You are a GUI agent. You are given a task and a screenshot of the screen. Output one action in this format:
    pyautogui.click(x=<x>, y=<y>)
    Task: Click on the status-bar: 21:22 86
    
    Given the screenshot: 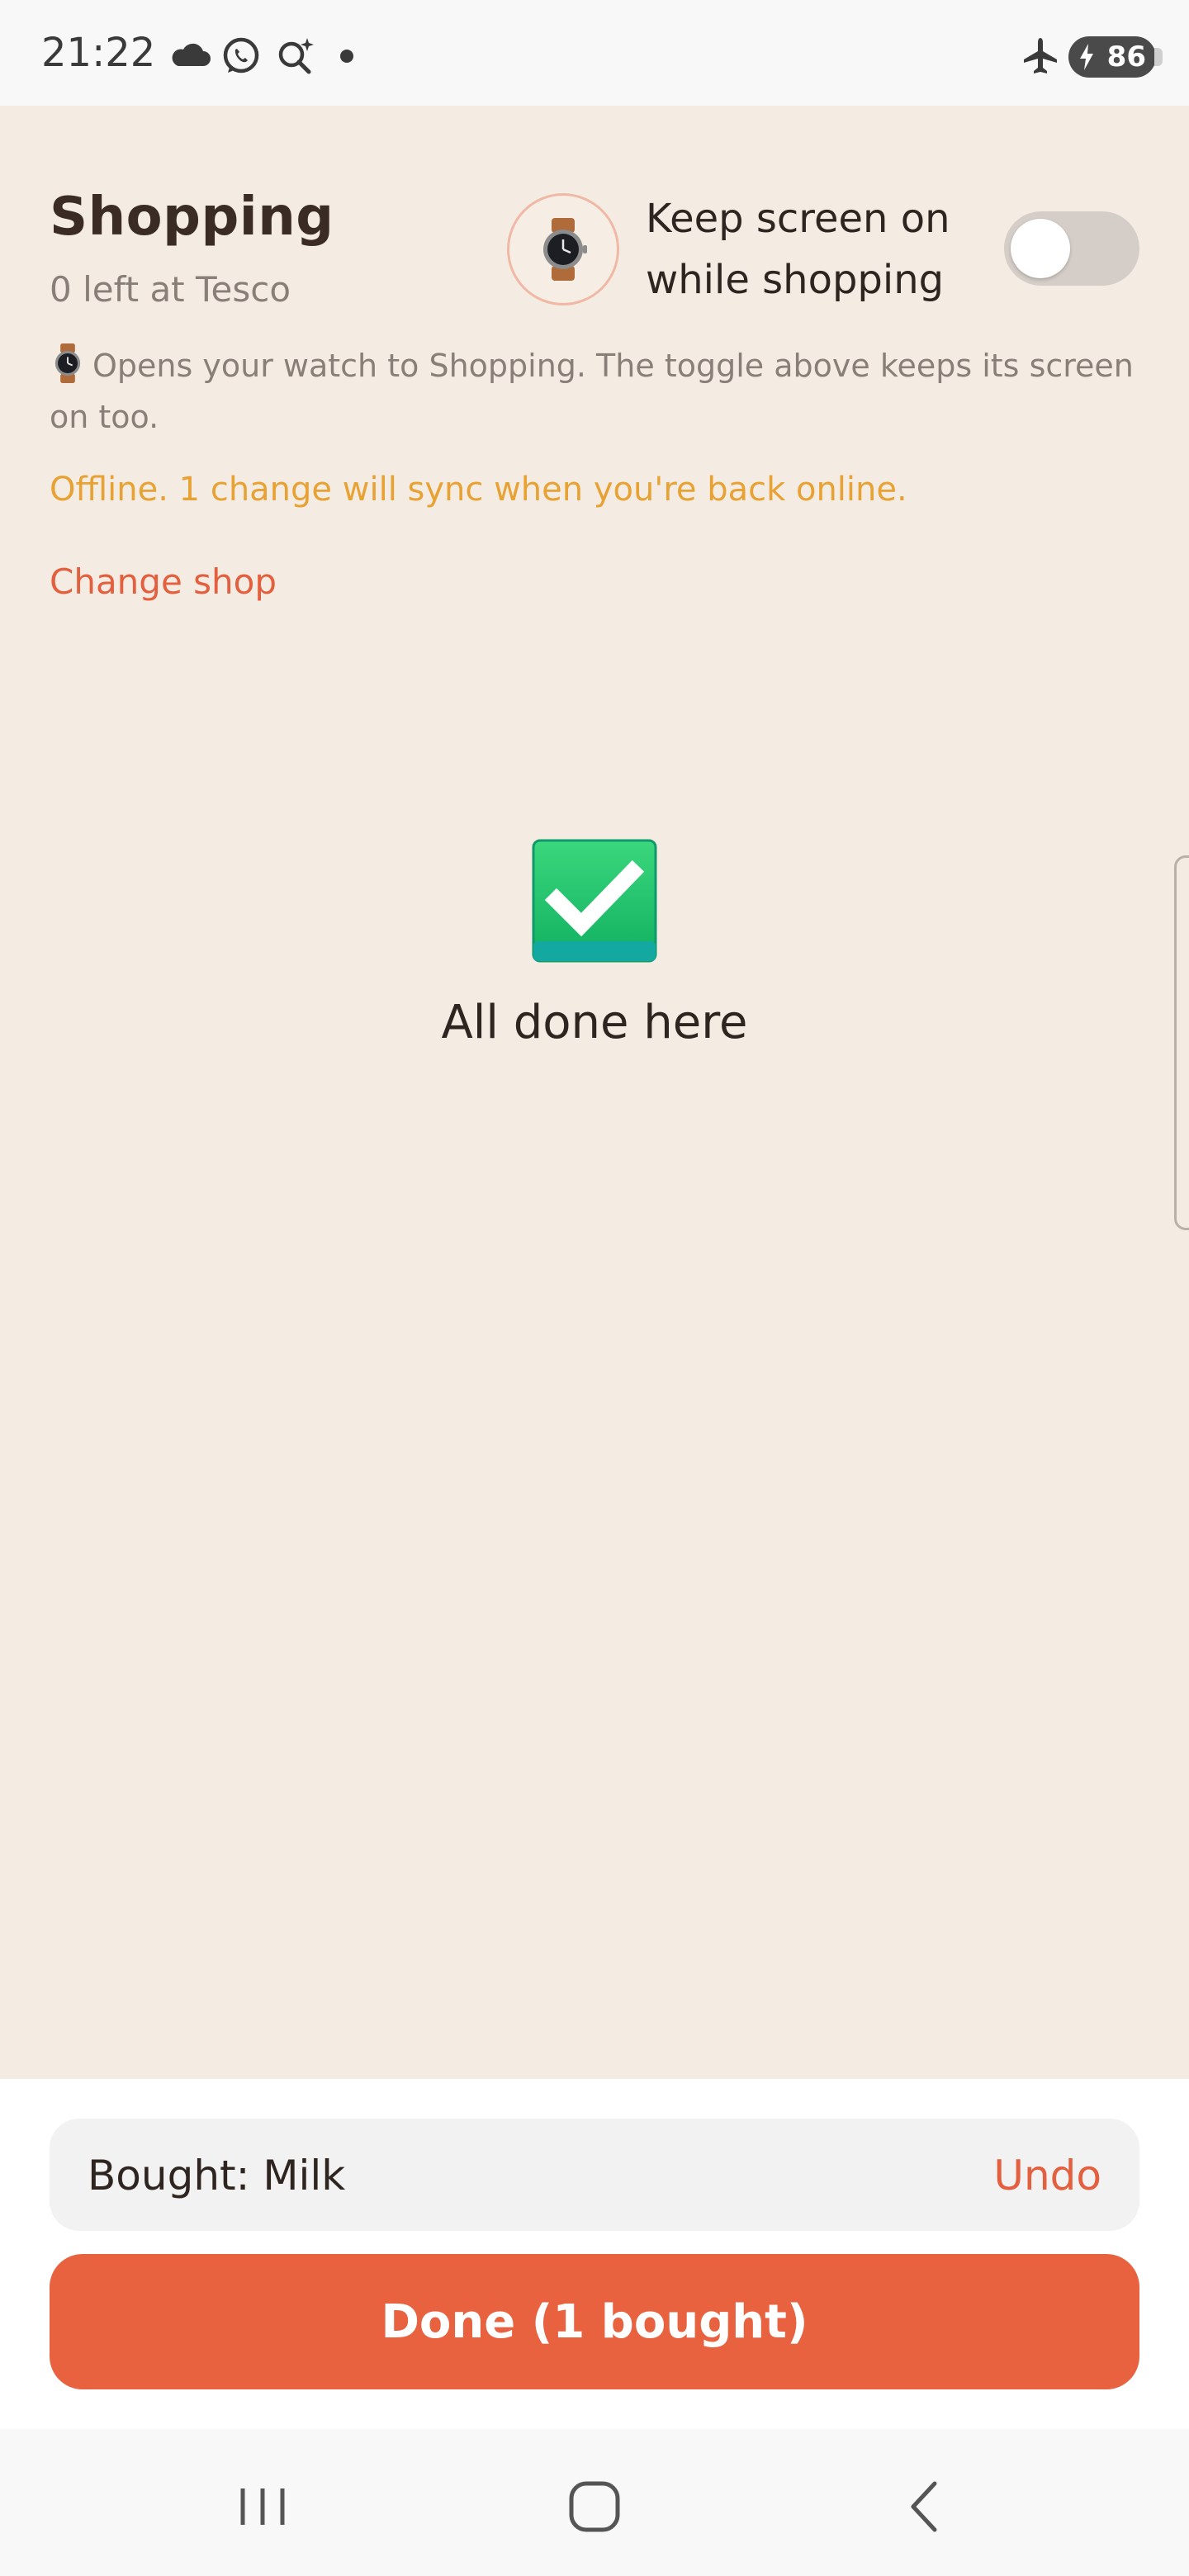 What is the action you would take?
    pyautogui.click(x=594, y=53)
    